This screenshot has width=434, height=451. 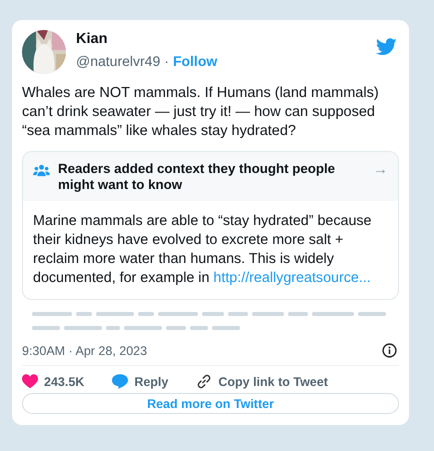 What do you see at coordinates (85, 351) in the screenshot?
I see `timestamp: 9:30AM · Apr 28, 2023` at bounding box center [85, 351].